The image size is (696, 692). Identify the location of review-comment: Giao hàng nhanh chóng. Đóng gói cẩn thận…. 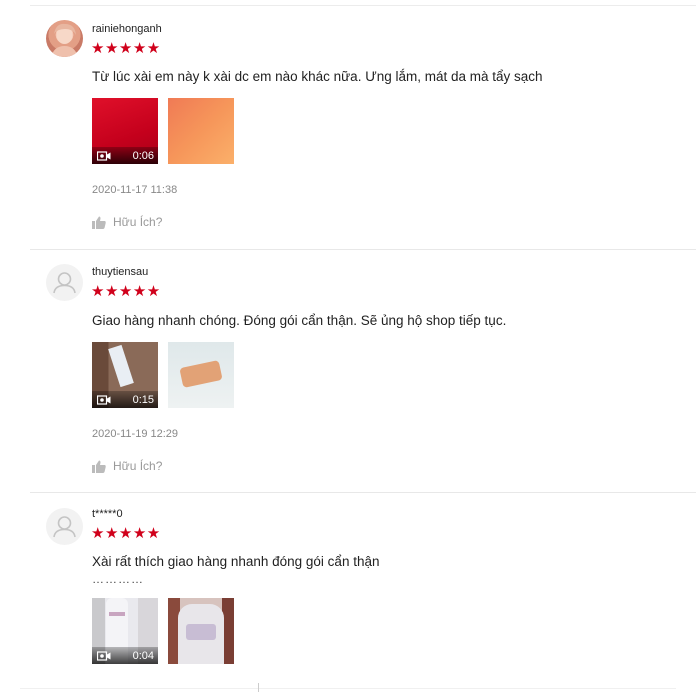
(299, 320).